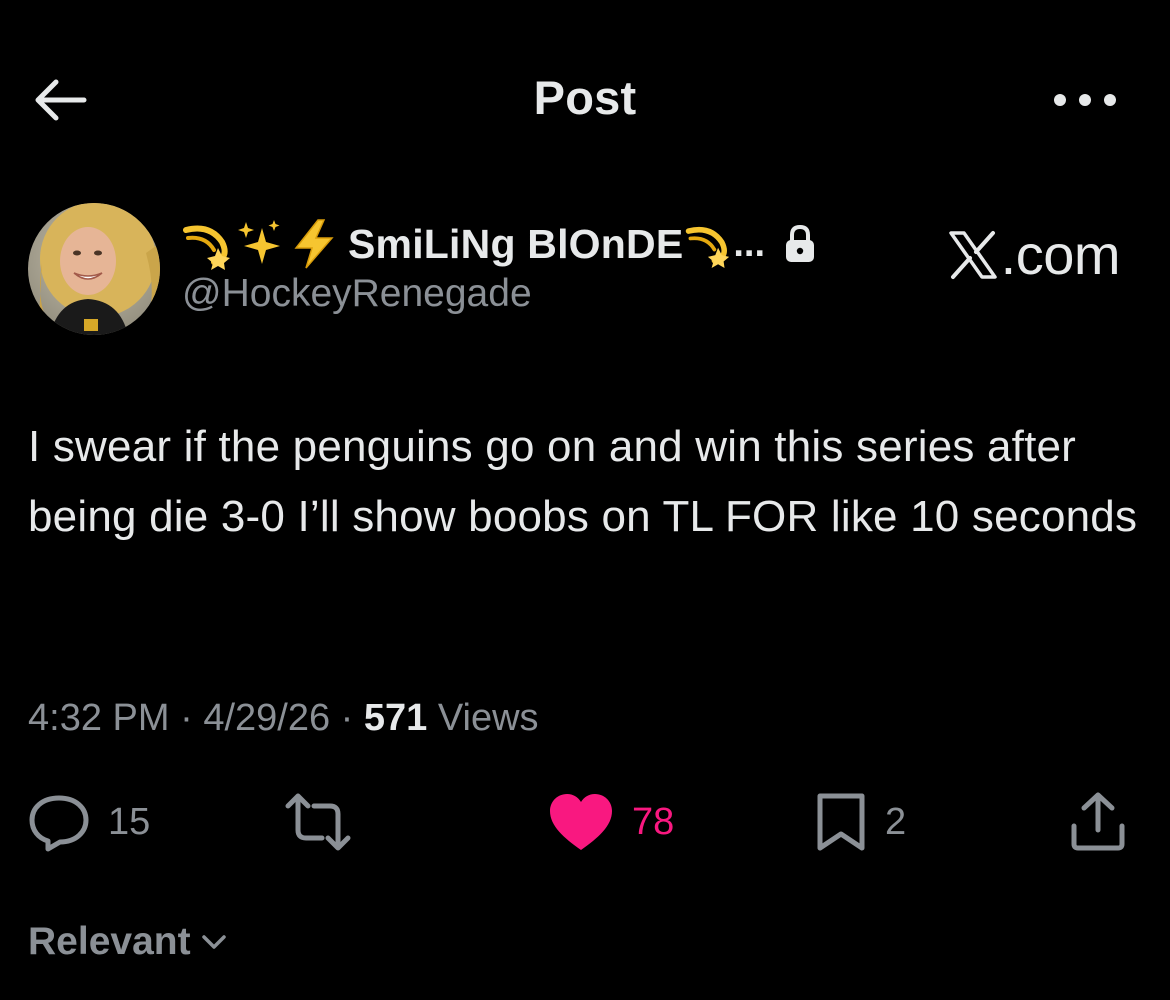  What do you see at coordinates (314, 244) in the screenshot?
I see `high-voltage-emoji-icon` at bounding box center [314, 244].